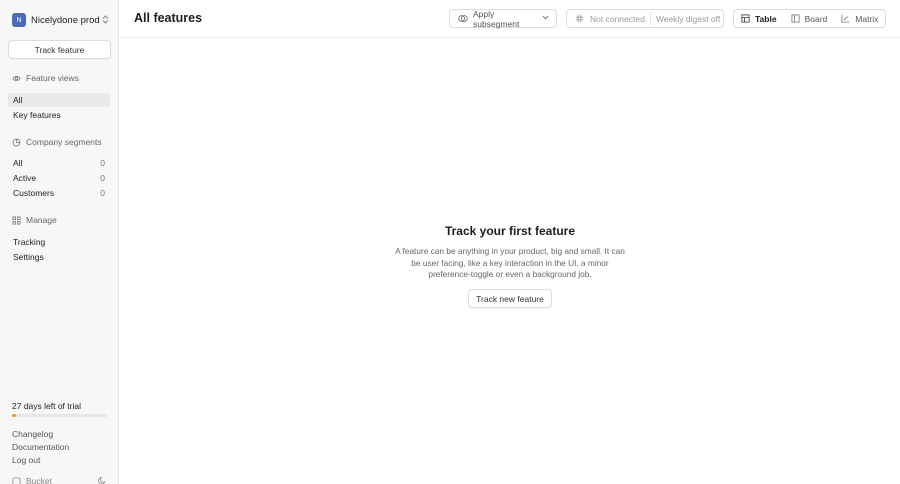 This screenshot has height=484, width=900. What do you see at coordinates (496, 18) in the screenshot?
I see `apply-subsegment-label: Apply subsegment` at bounding box center [496, 18].